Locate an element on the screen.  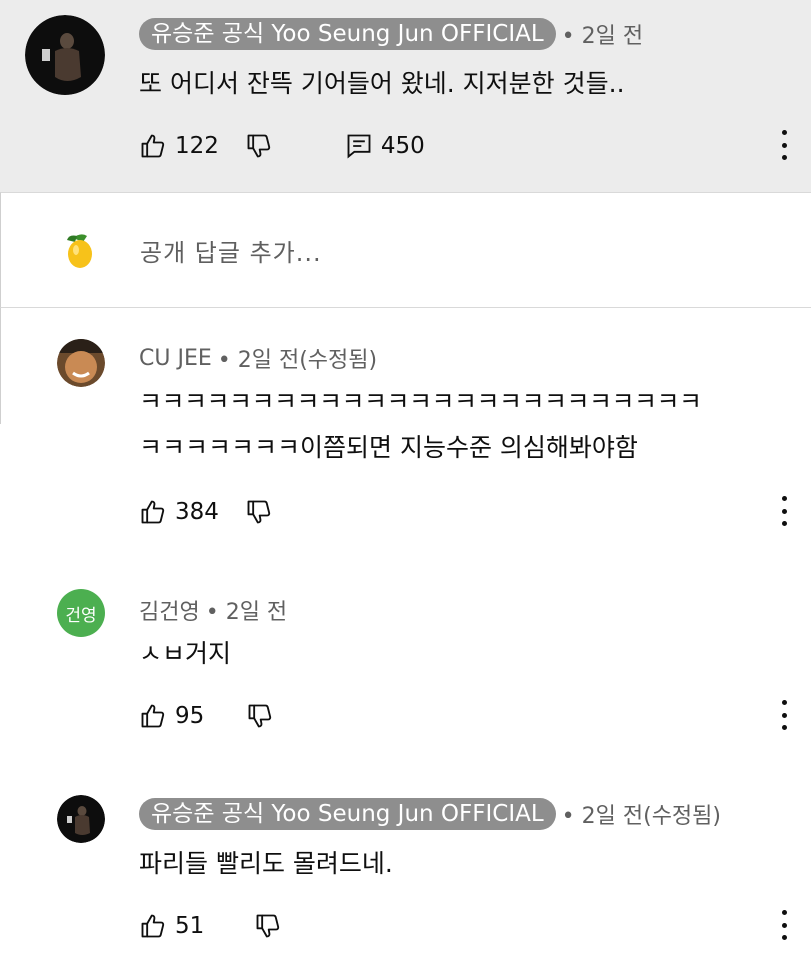
comment-actions: 95 is located at coordinates (206, 716).